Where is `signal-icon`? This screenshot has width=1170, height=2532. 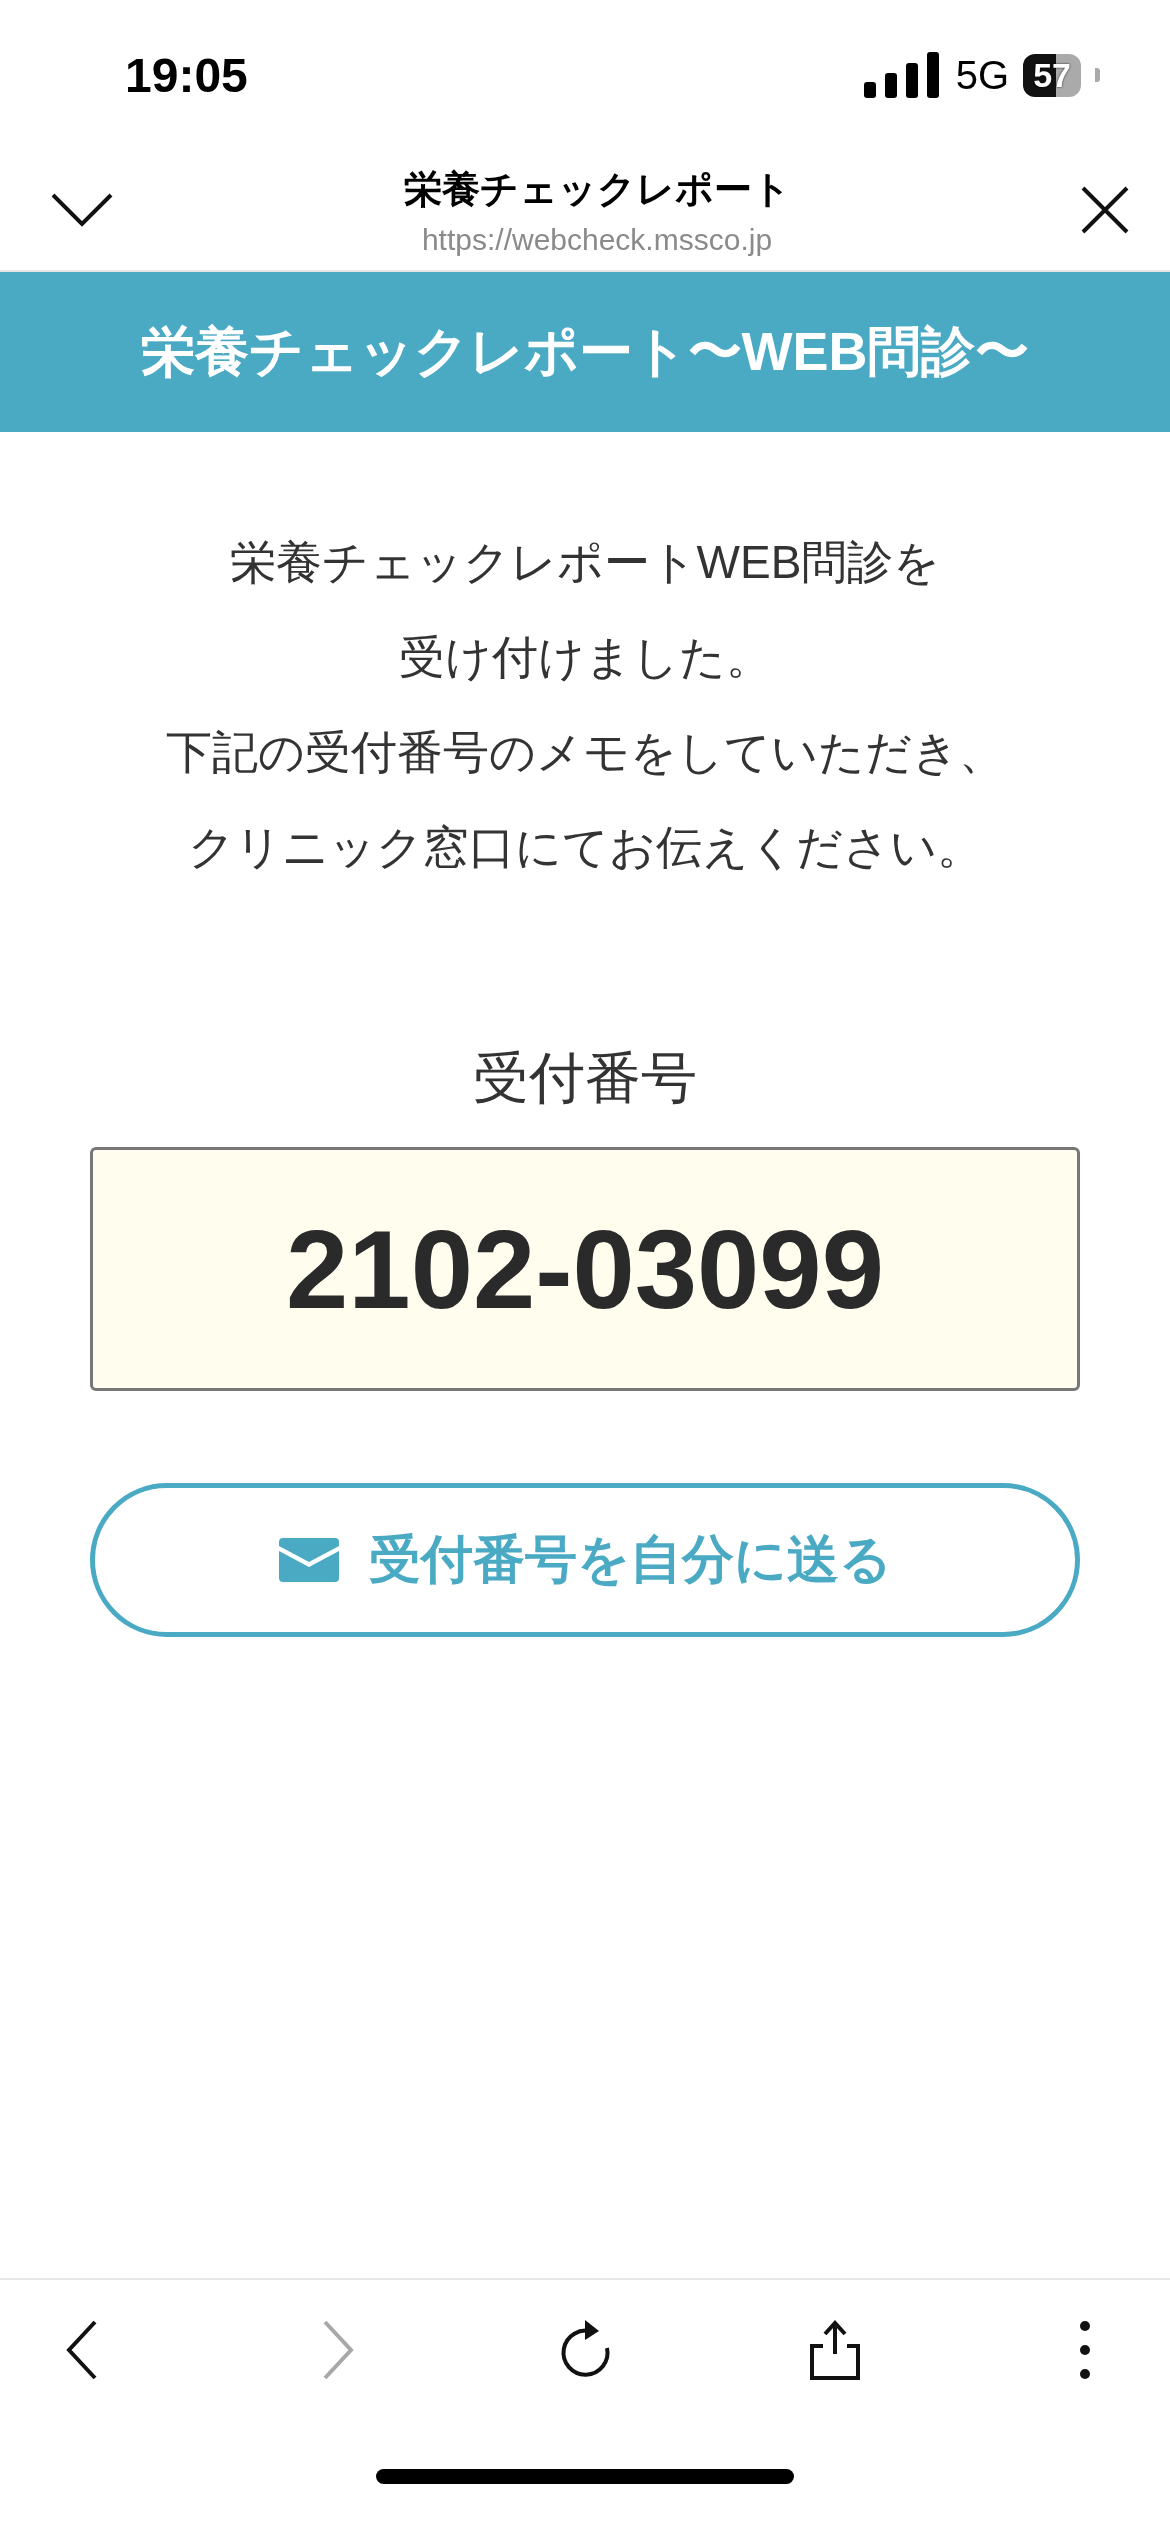 signal-icon is located at coordinates (902, 75).